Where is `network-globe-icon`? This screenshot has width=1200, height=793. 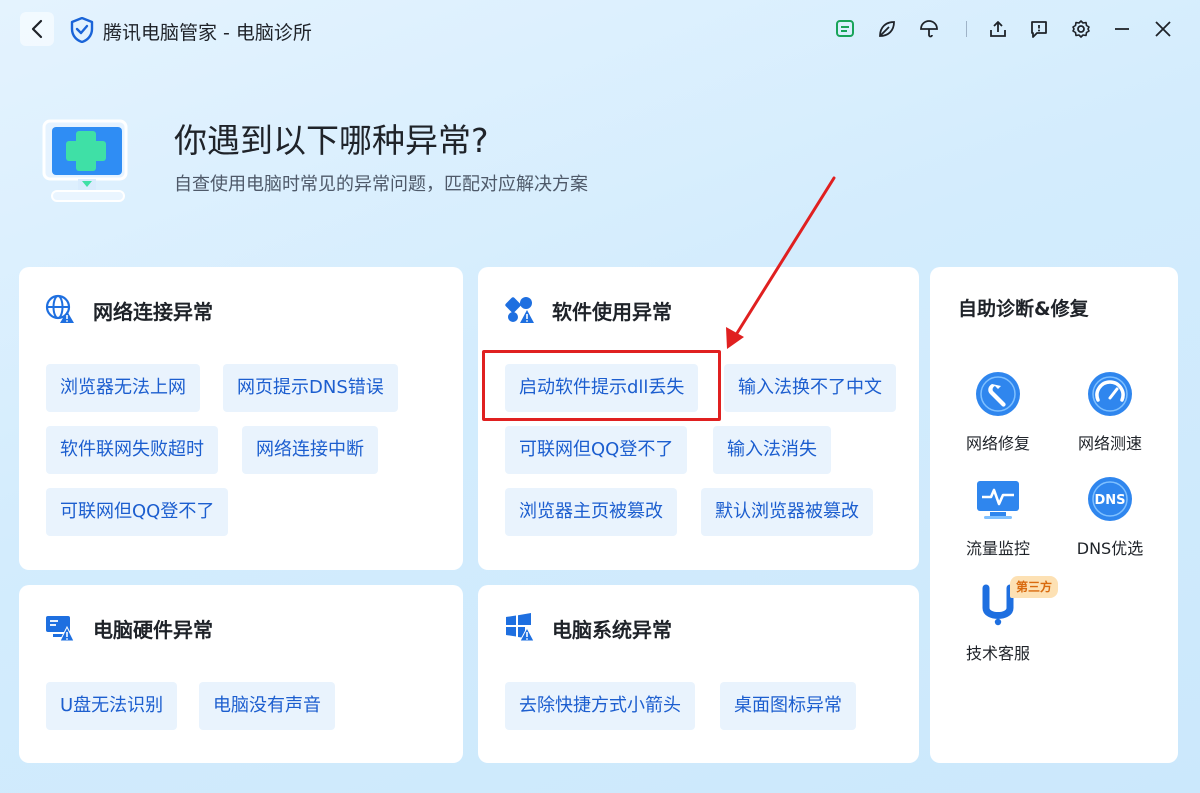 network-globe-icon is located at coordinates (59, 308).